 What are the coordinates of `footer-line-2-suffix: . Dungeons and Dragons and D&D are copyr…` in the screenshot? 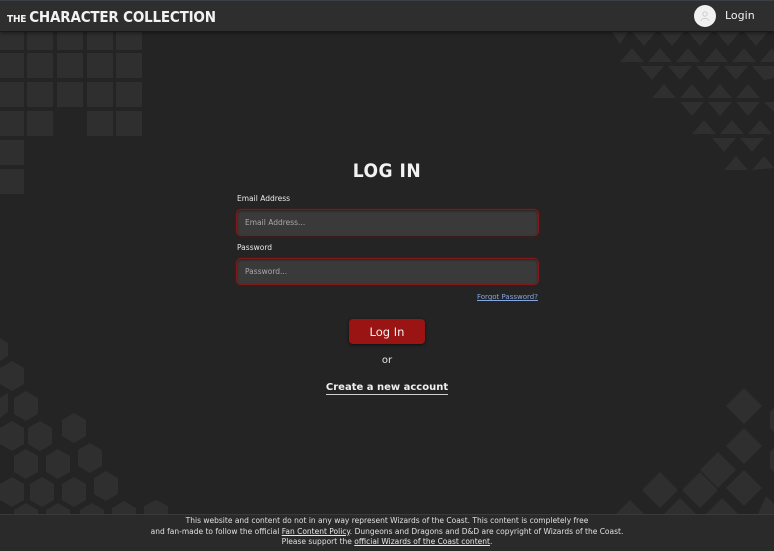 It's located at (486, 531).